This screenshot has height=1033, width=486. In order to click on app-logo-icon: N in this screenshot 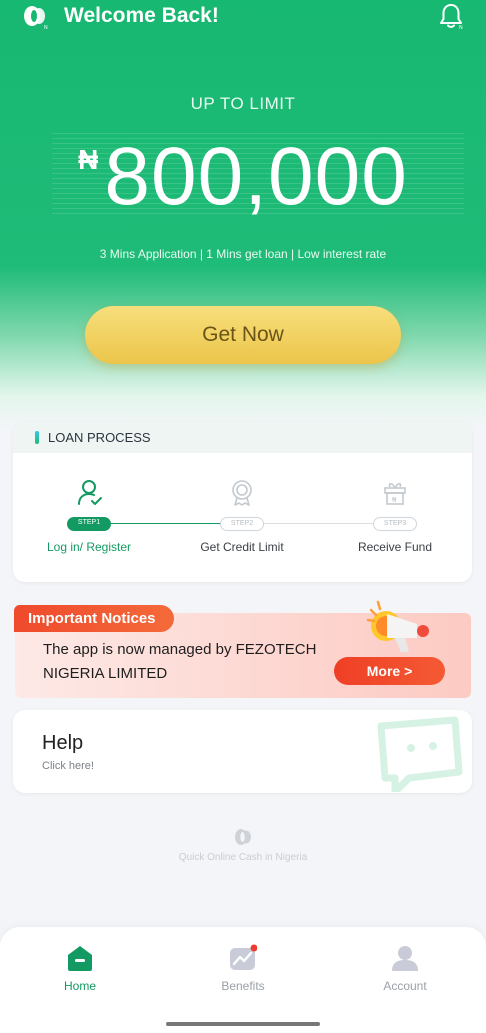, I will do `click(36, 18)`.